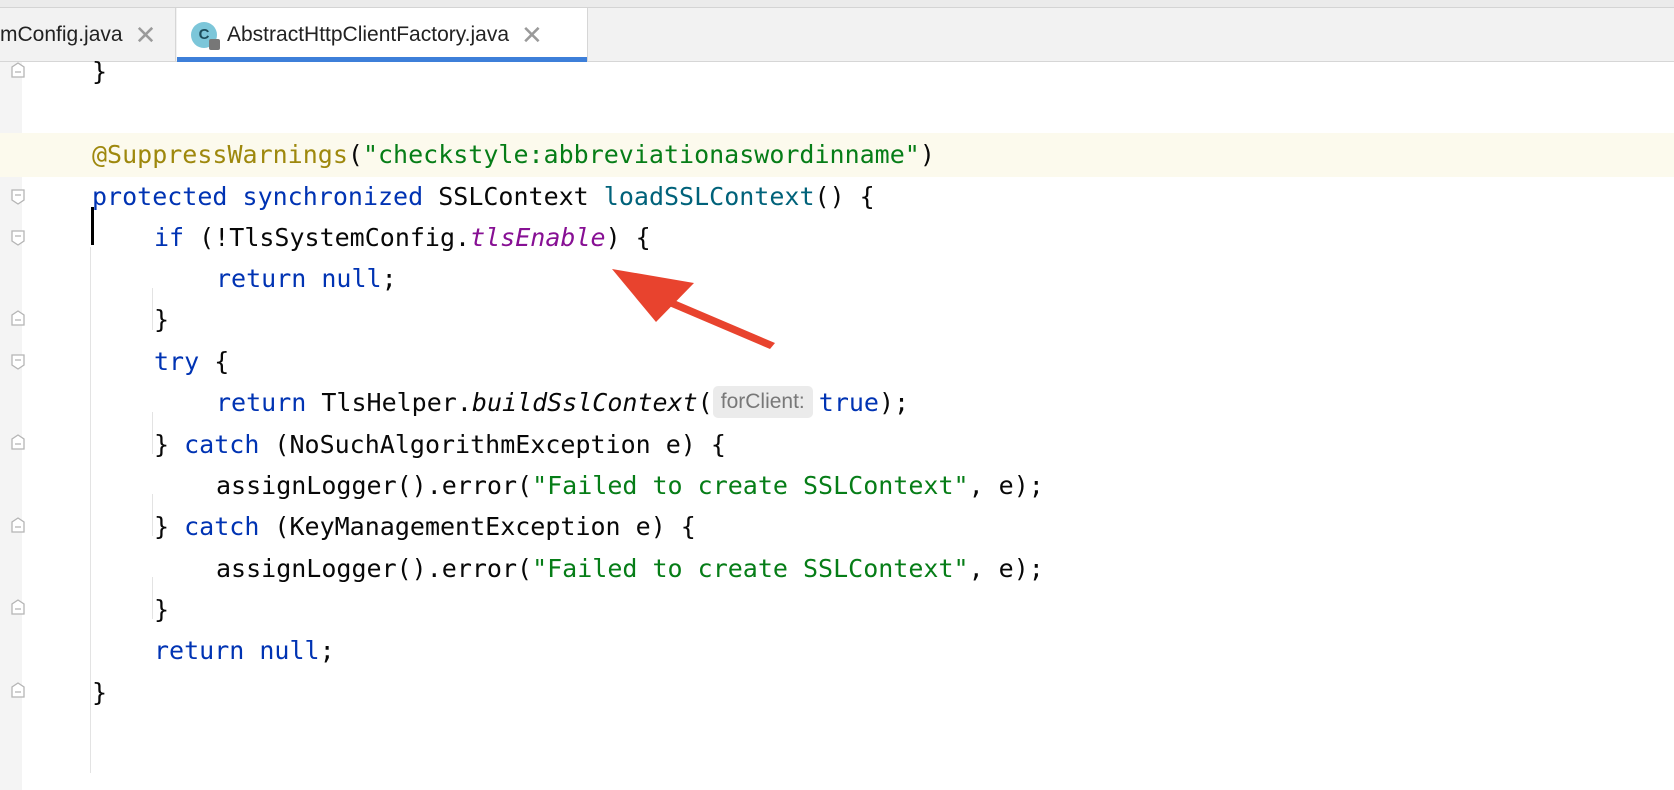 This screenshot has height=790, width=1674. I want to click on window-top-edge, so click(837, 4).